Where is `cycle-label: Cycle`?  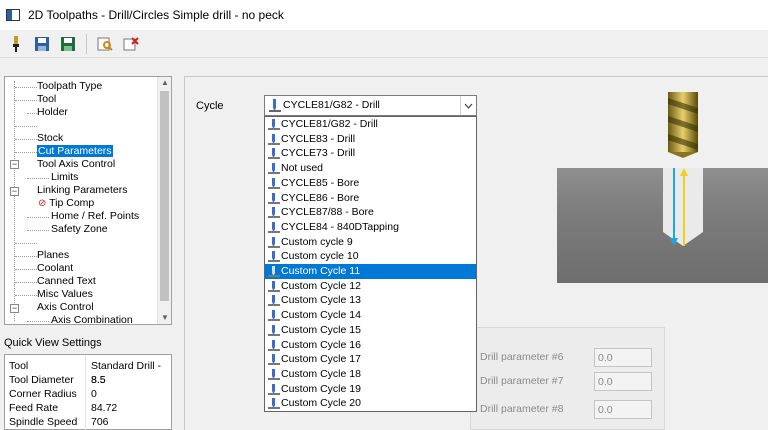 cycle-label: Cycle is located at coordinates (210, 106).